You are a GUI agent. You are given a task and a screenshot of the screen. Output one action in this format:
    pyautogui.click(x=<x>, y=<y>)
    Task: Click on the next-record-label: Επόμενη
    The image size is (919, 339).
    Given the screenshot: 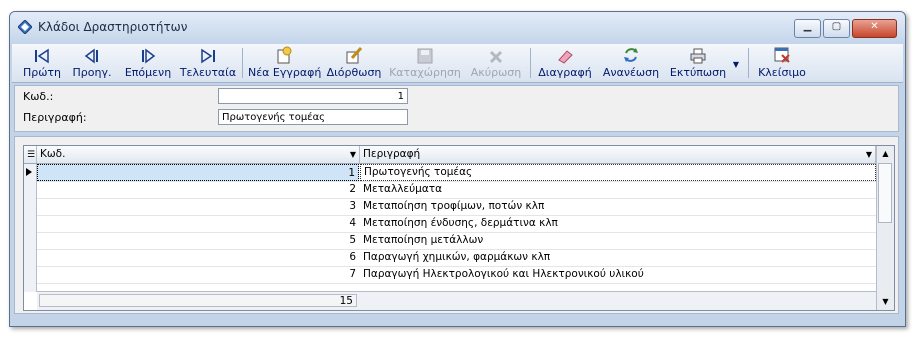 What is the action you would take?
    pyautogui.click(x=148, y=72)
    